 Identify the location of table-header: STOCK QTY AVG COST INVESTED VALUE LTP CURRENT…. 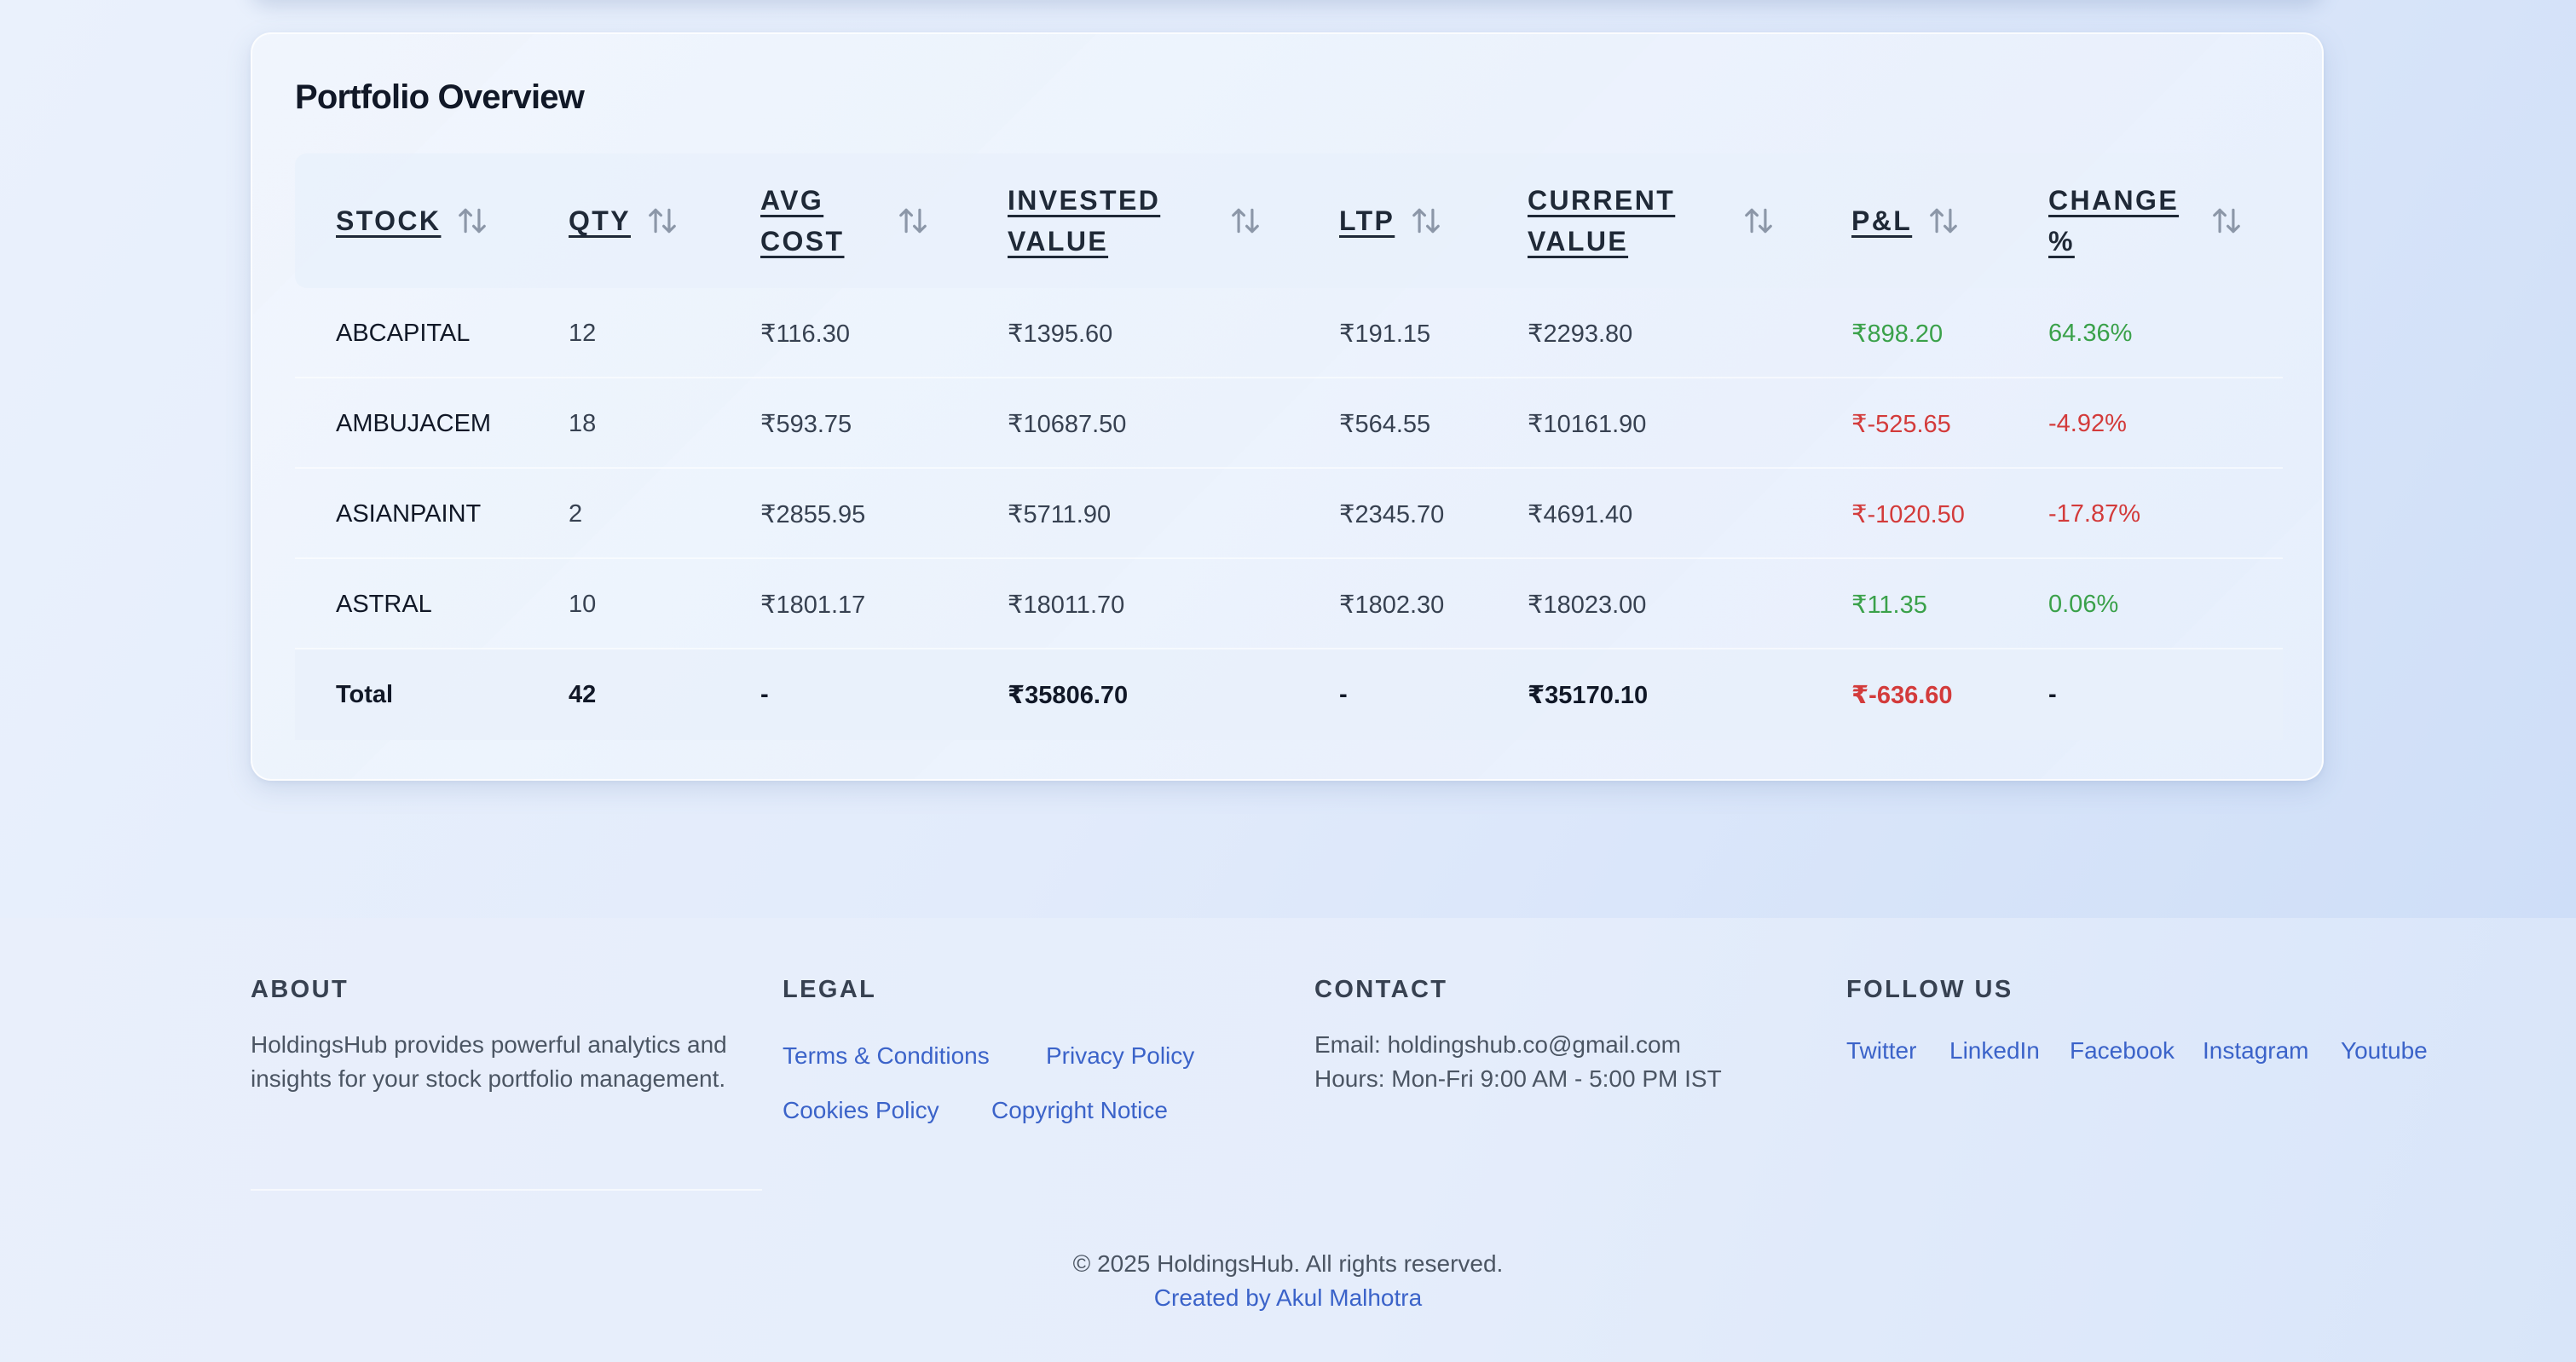
(1289, 220).